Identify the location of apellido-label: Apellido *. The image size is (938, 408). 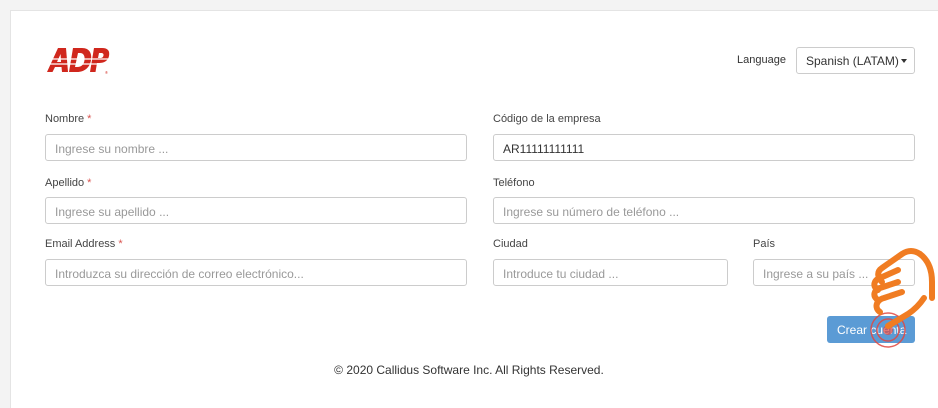
(68, 183).